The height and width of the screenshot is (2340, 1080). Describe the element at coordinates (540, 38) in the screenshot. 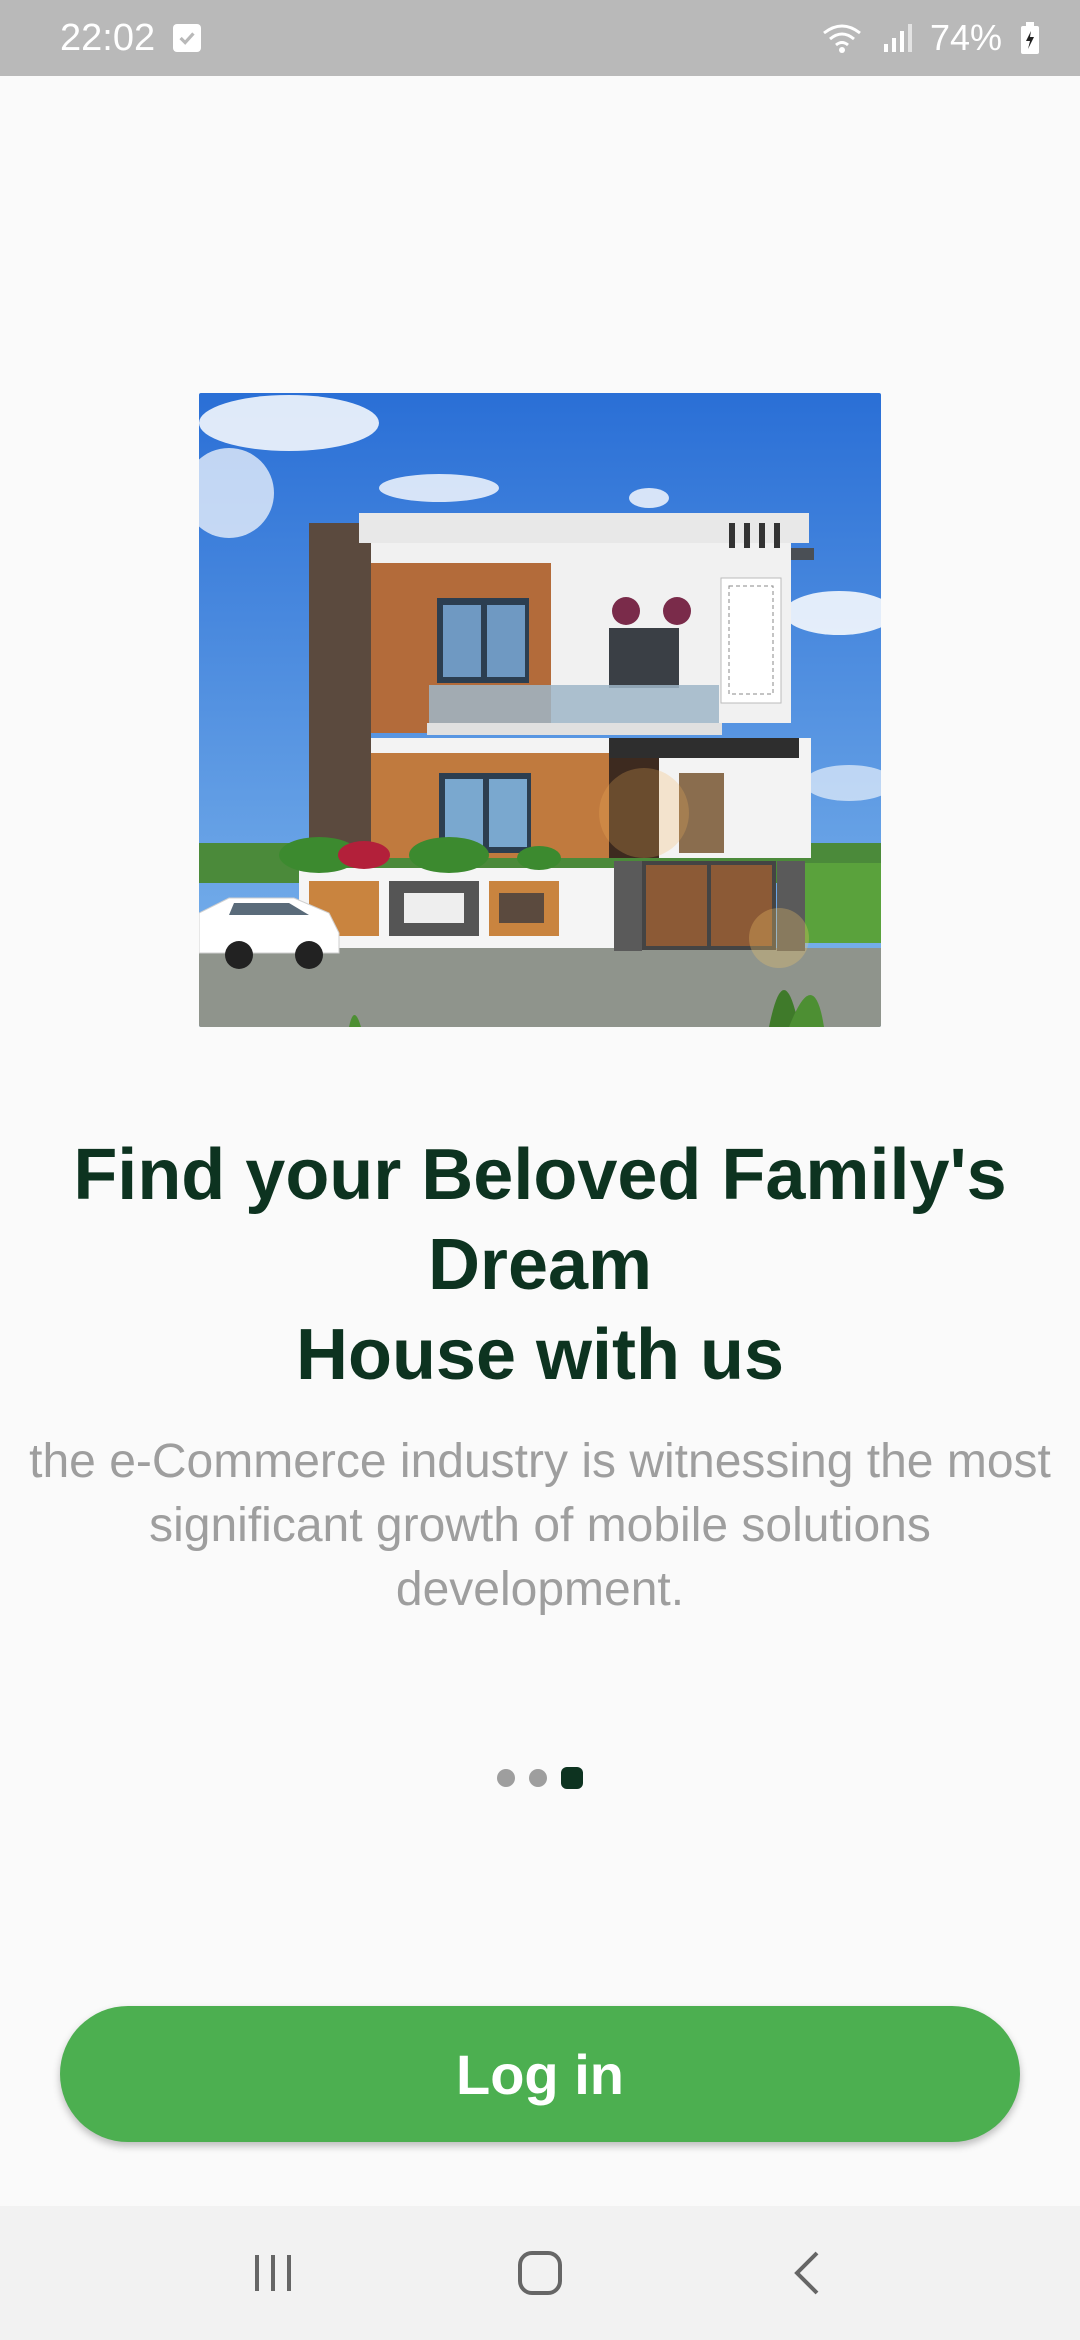

I see `status-bar: 22:02 74%` at that location.